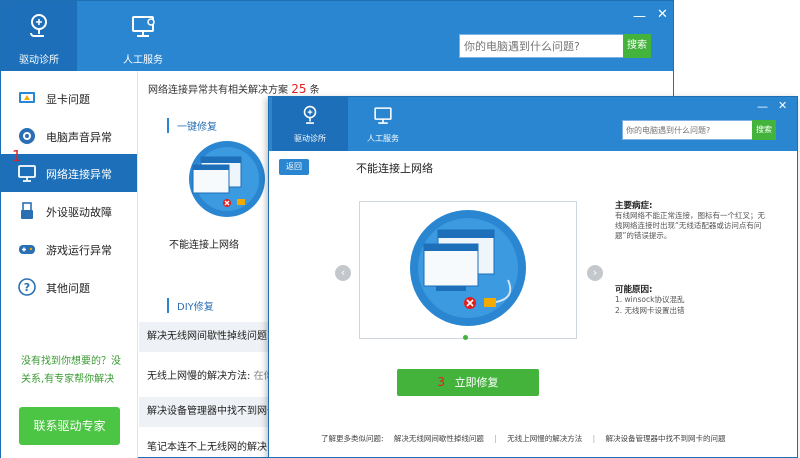 The width and height of the screenshot is (800, 458). What do you see at coordinates (441, 382) in the screenshot?
I see `step-marker-3: 3` at bounding box center [441, 382].